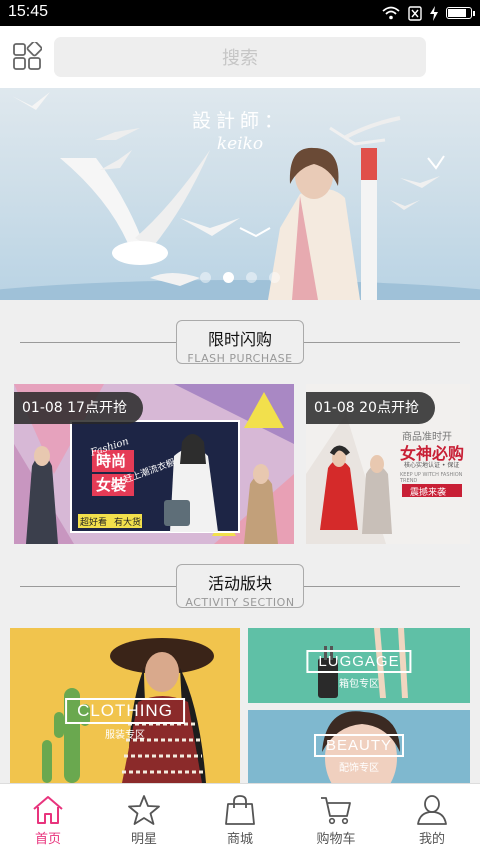  What do you see at coordinates (47, 839) in the screenshot?
I see `nav-label: 首页` at bounding box center [47, 839].